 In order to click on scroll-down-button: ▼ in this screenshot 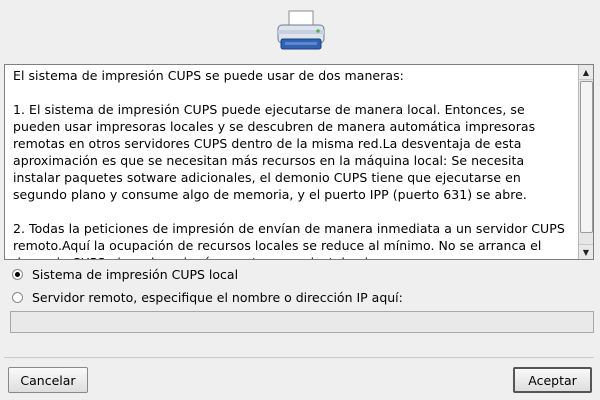, I will do `click(586, 251)`.